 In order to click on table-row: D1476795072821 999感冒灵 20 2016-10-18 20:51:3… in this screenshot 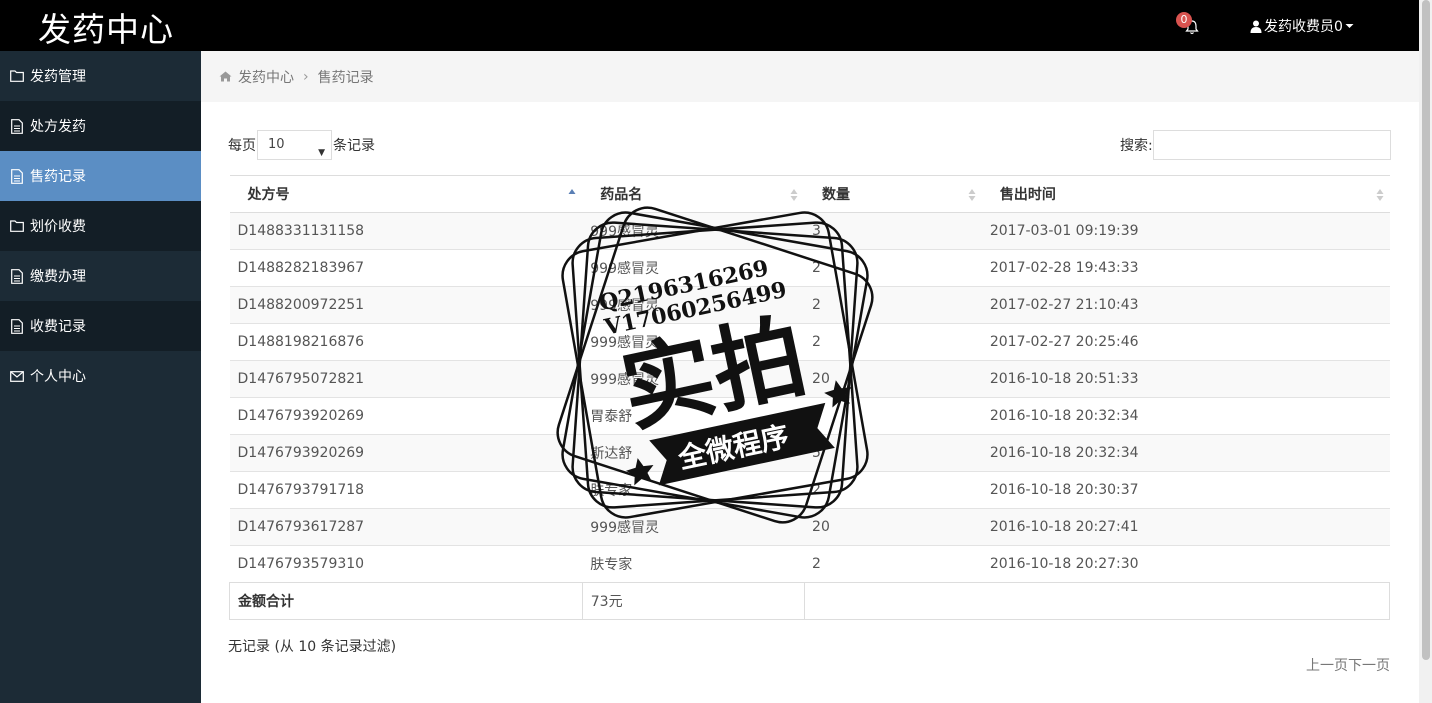, I will do `click(809, 379)`.